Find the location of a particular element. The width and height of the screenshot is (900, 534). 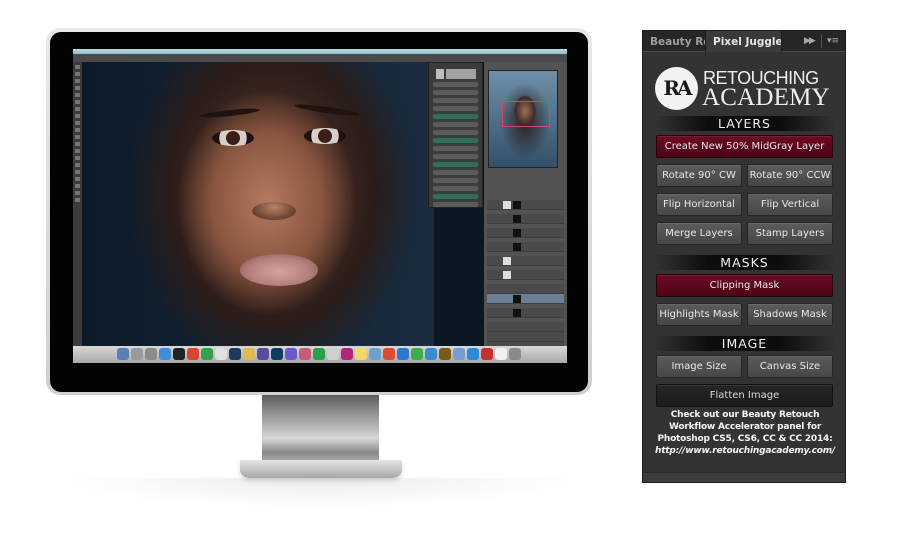

ra-monogram-icon: RA is located at coordinates (676, 88).